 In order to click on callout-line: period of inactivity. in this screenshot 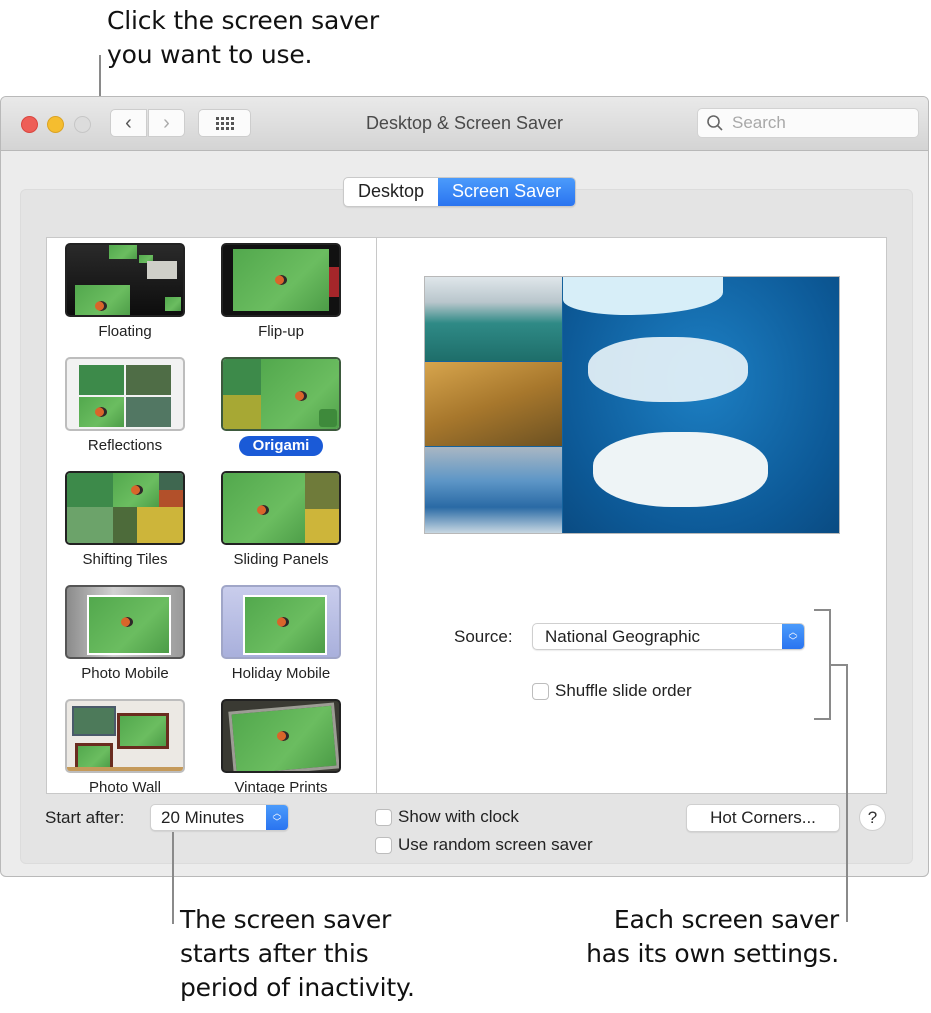, I will do `click(297, 987)`.